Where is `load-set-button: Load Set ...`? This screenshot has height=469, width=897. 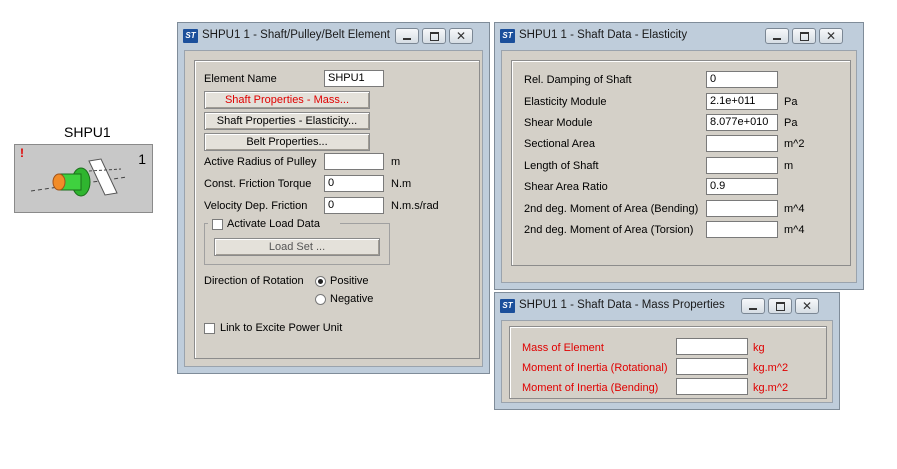 load-set-button: Load Set ... is located at coordinates (297, 247).